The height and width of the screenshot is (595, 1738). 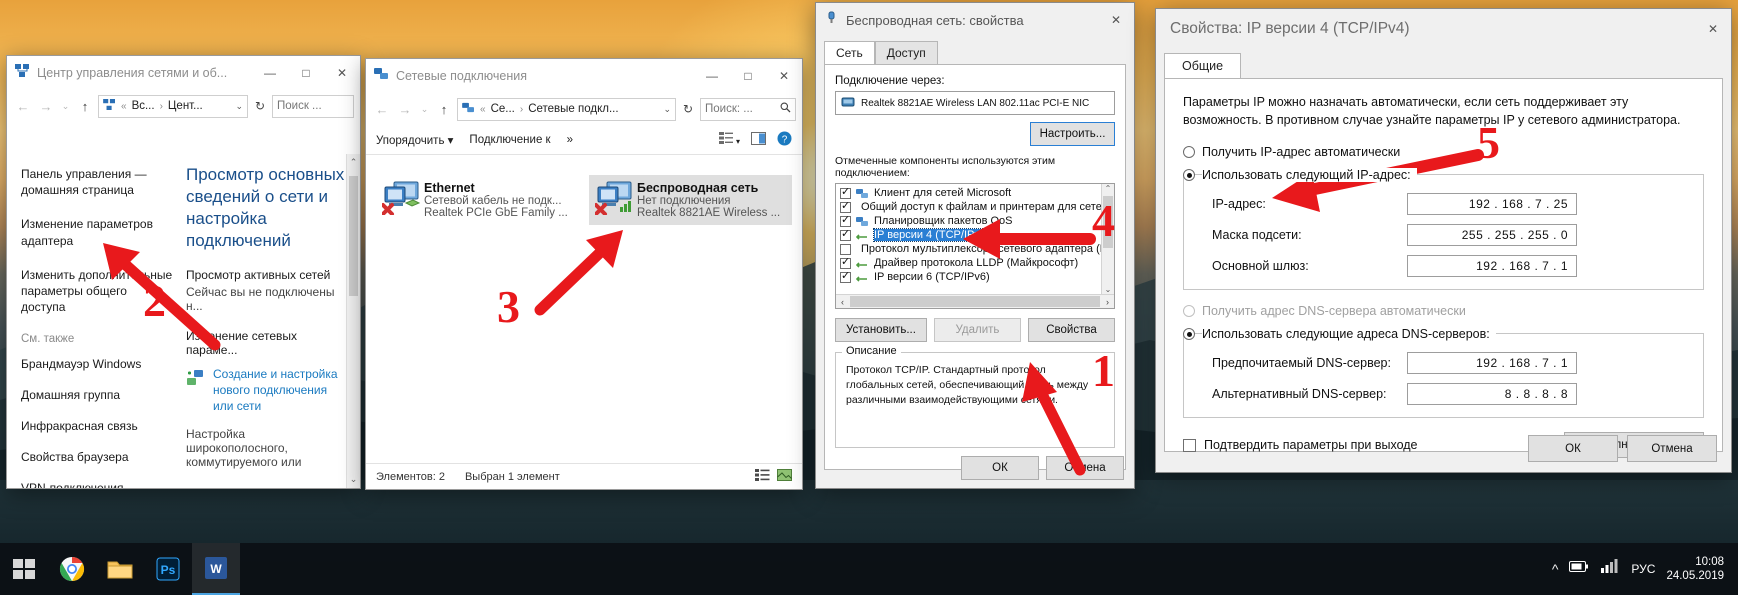 I want to click on component-row: Клиент для сетей Microsoft, so click(x=968, y=192).